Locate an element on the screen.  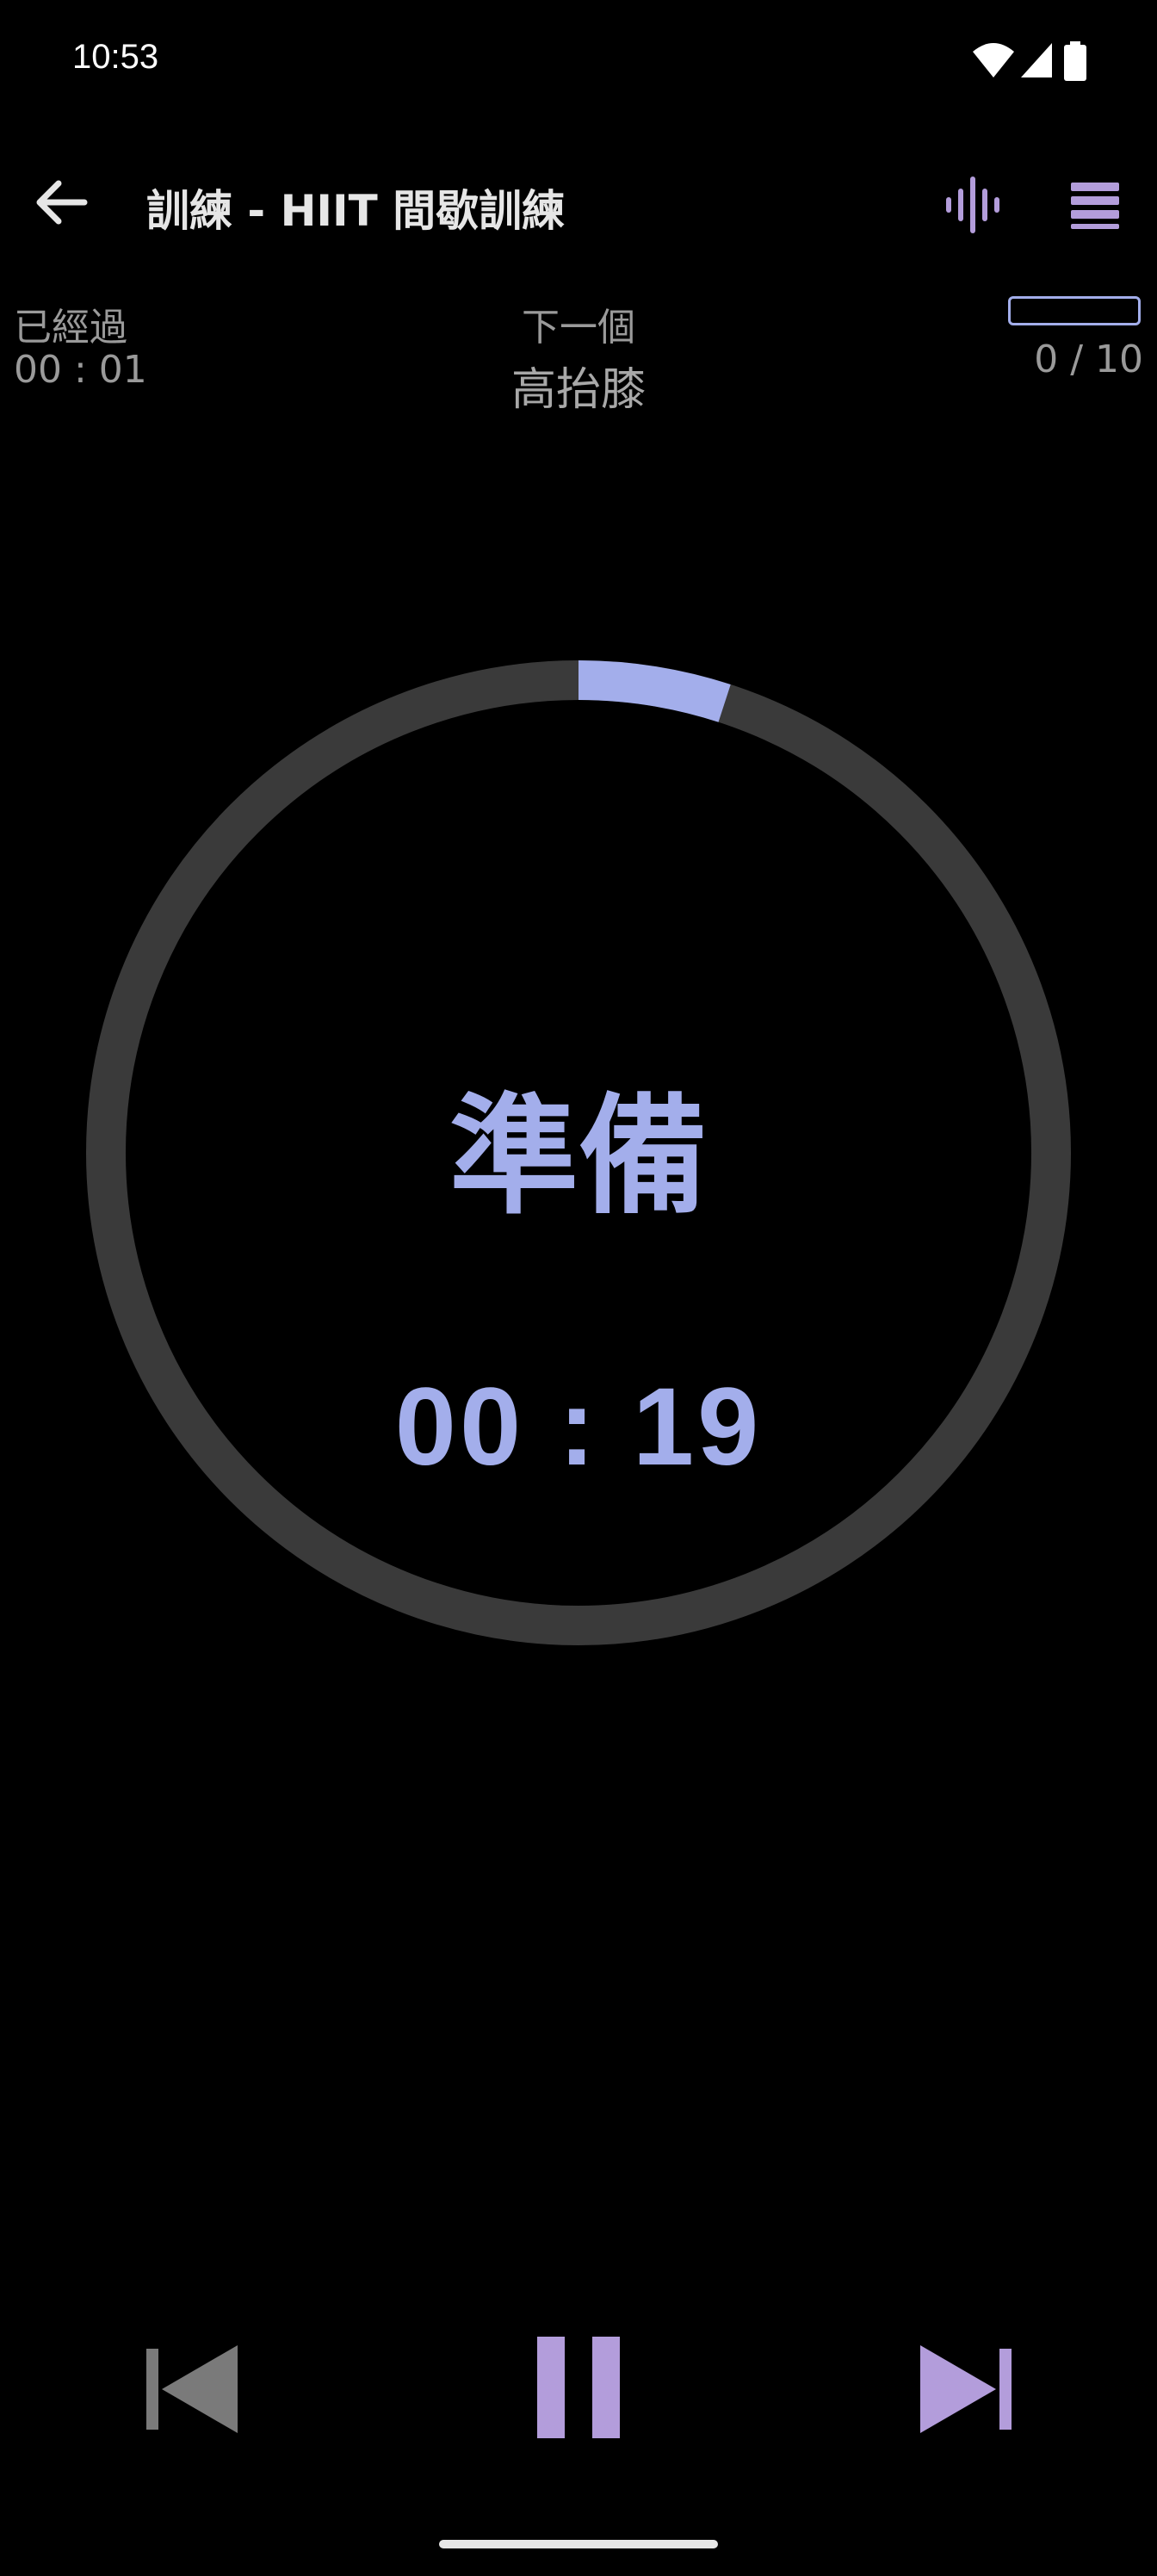
next-exercise-name: 高抬膝 is located at coordinates (578, 390).